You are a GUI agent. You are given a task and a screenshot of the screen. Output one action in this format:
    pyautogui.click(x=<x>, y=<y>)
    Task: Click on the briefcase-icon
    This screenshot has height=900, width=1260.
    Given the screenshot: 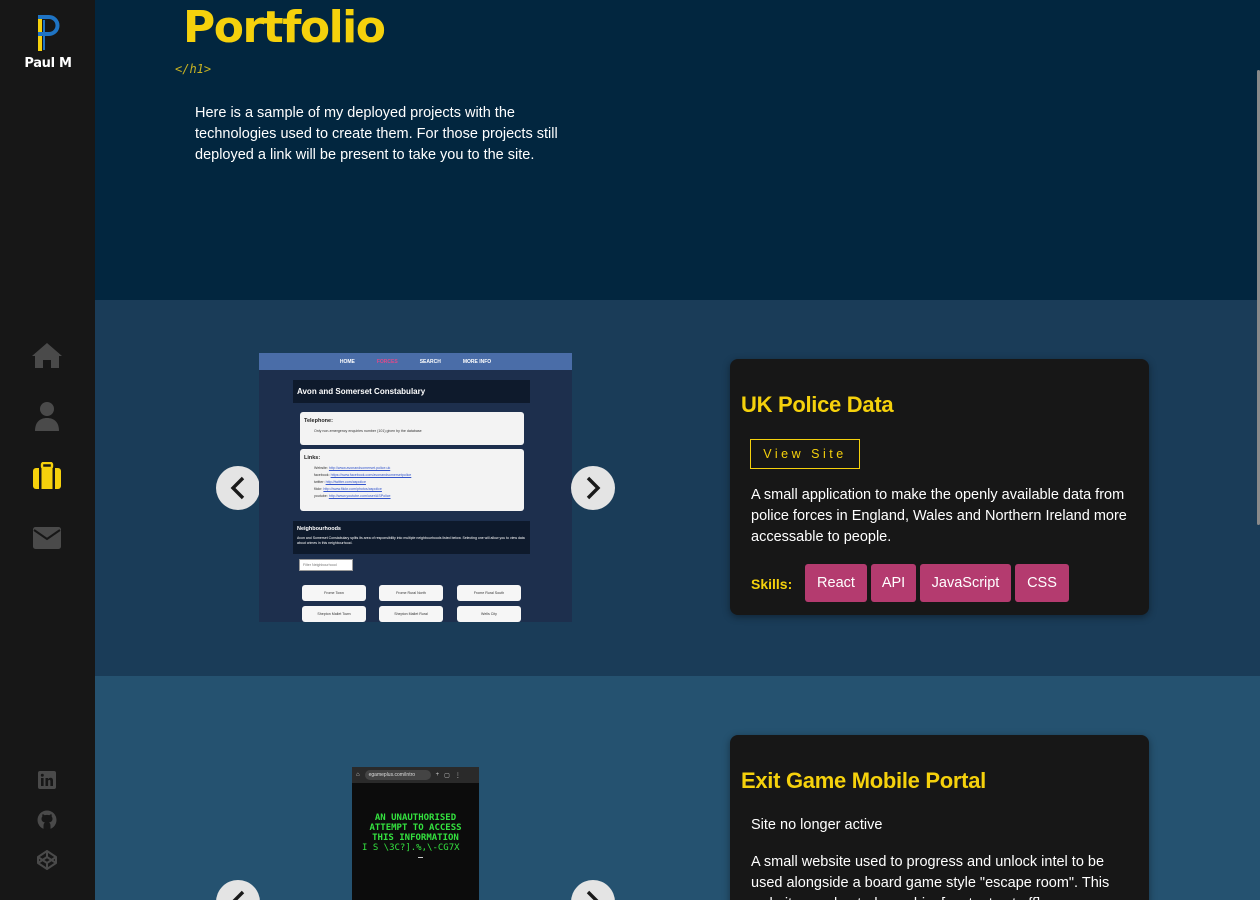 What is the action you would take?
    pyautogui.click(x=47, y=475)
    